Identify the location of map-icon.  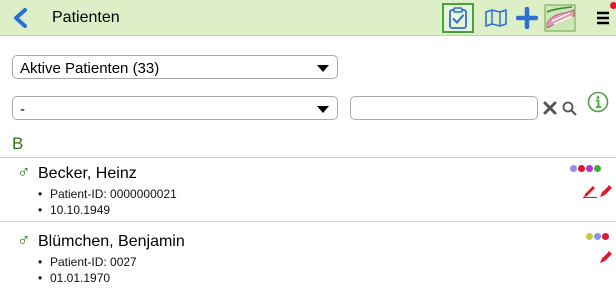
(496, 18).